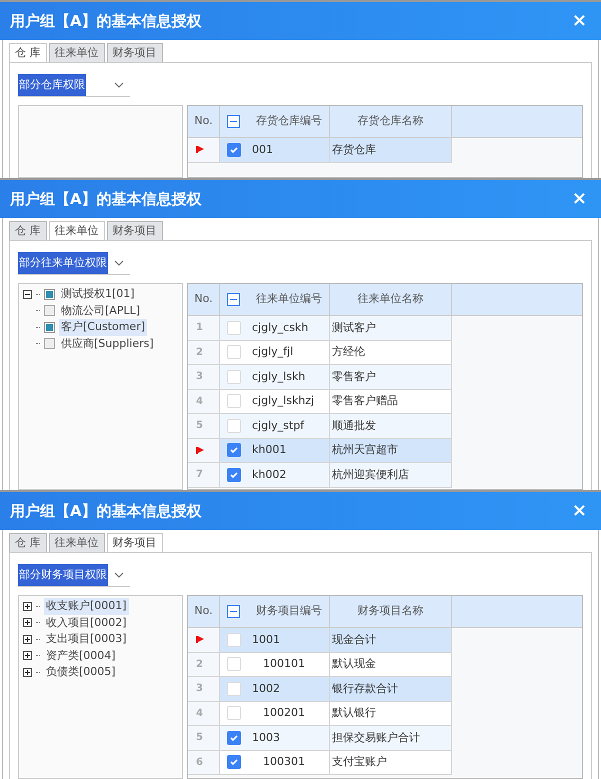  I want to click on tree-item: 测试授权1[01], so click(98, 294).